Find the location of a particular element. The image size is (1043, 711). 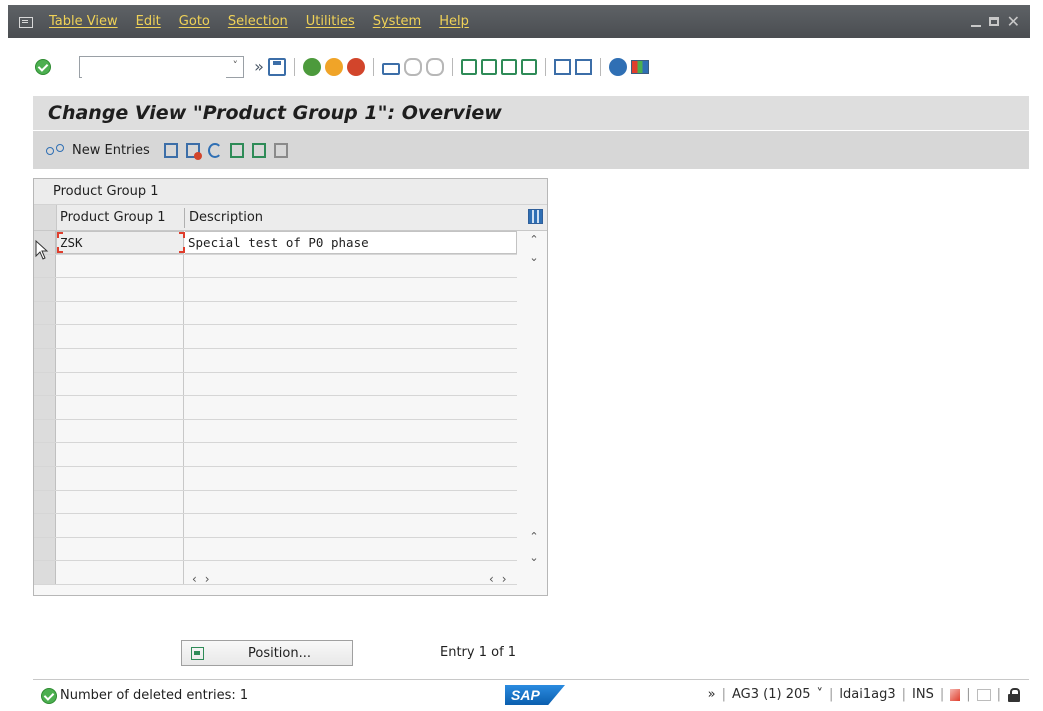

description-value: Special test of P0 phase is located at coordinates (278, 242).